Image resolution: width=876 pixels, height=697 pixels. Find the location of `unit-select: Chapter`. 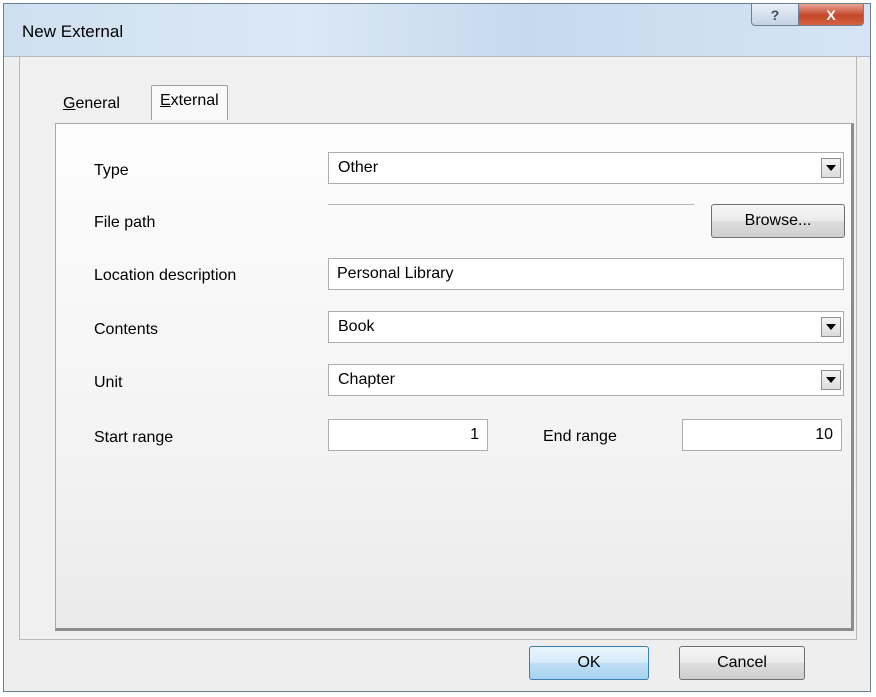

unit-select: Chapter is located at coordinates (586, 380).